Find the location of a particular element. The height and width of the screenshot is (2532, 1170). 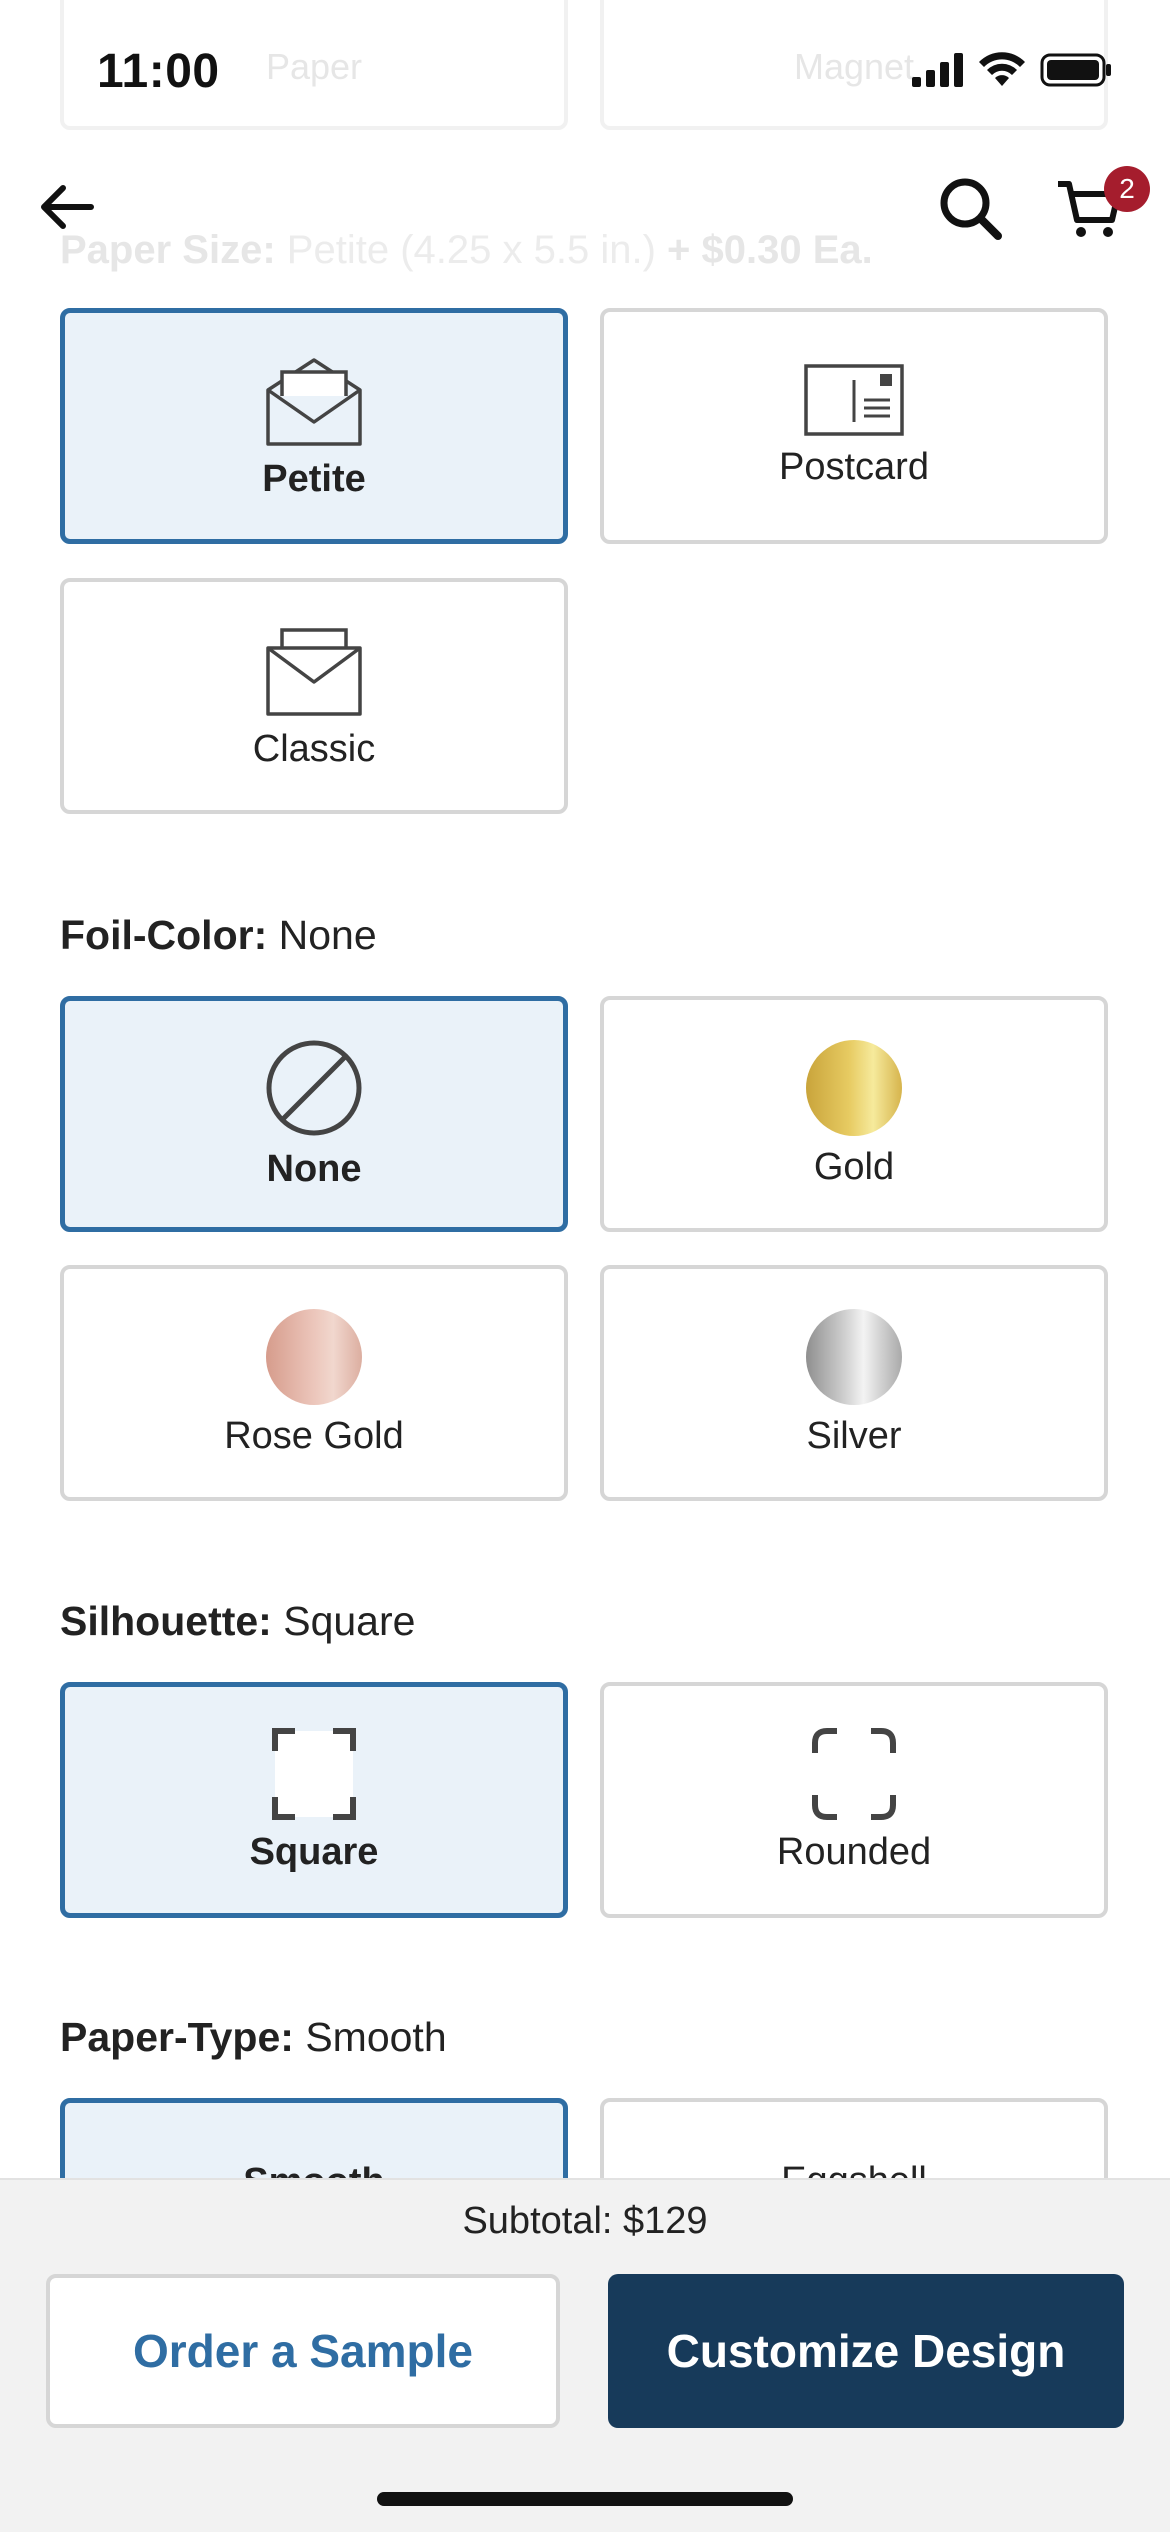

postcard-label: Postcard is located at coordinates (854, 466).